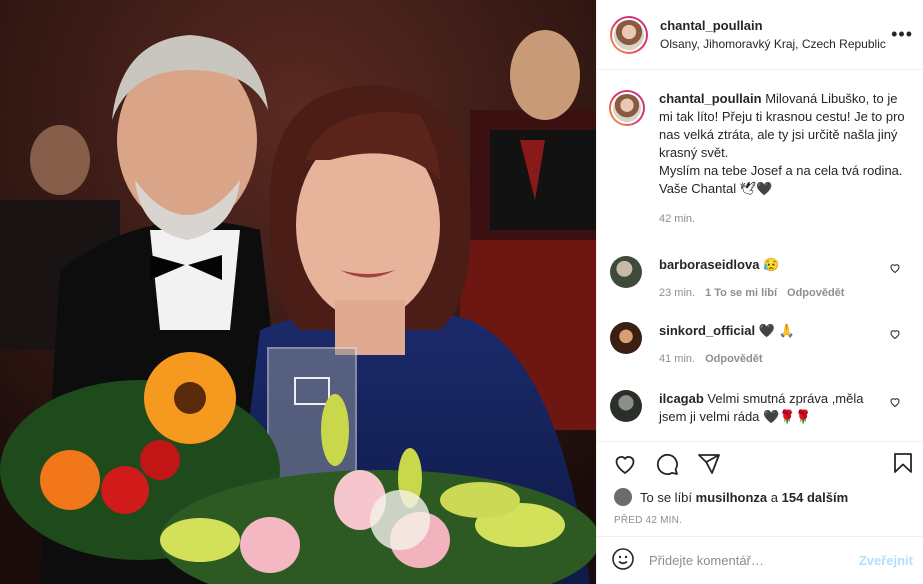 Image resolution: width=923 pixels, height=584 pixels. I want to click on liker-username: musilhonza, so click(732, 497).